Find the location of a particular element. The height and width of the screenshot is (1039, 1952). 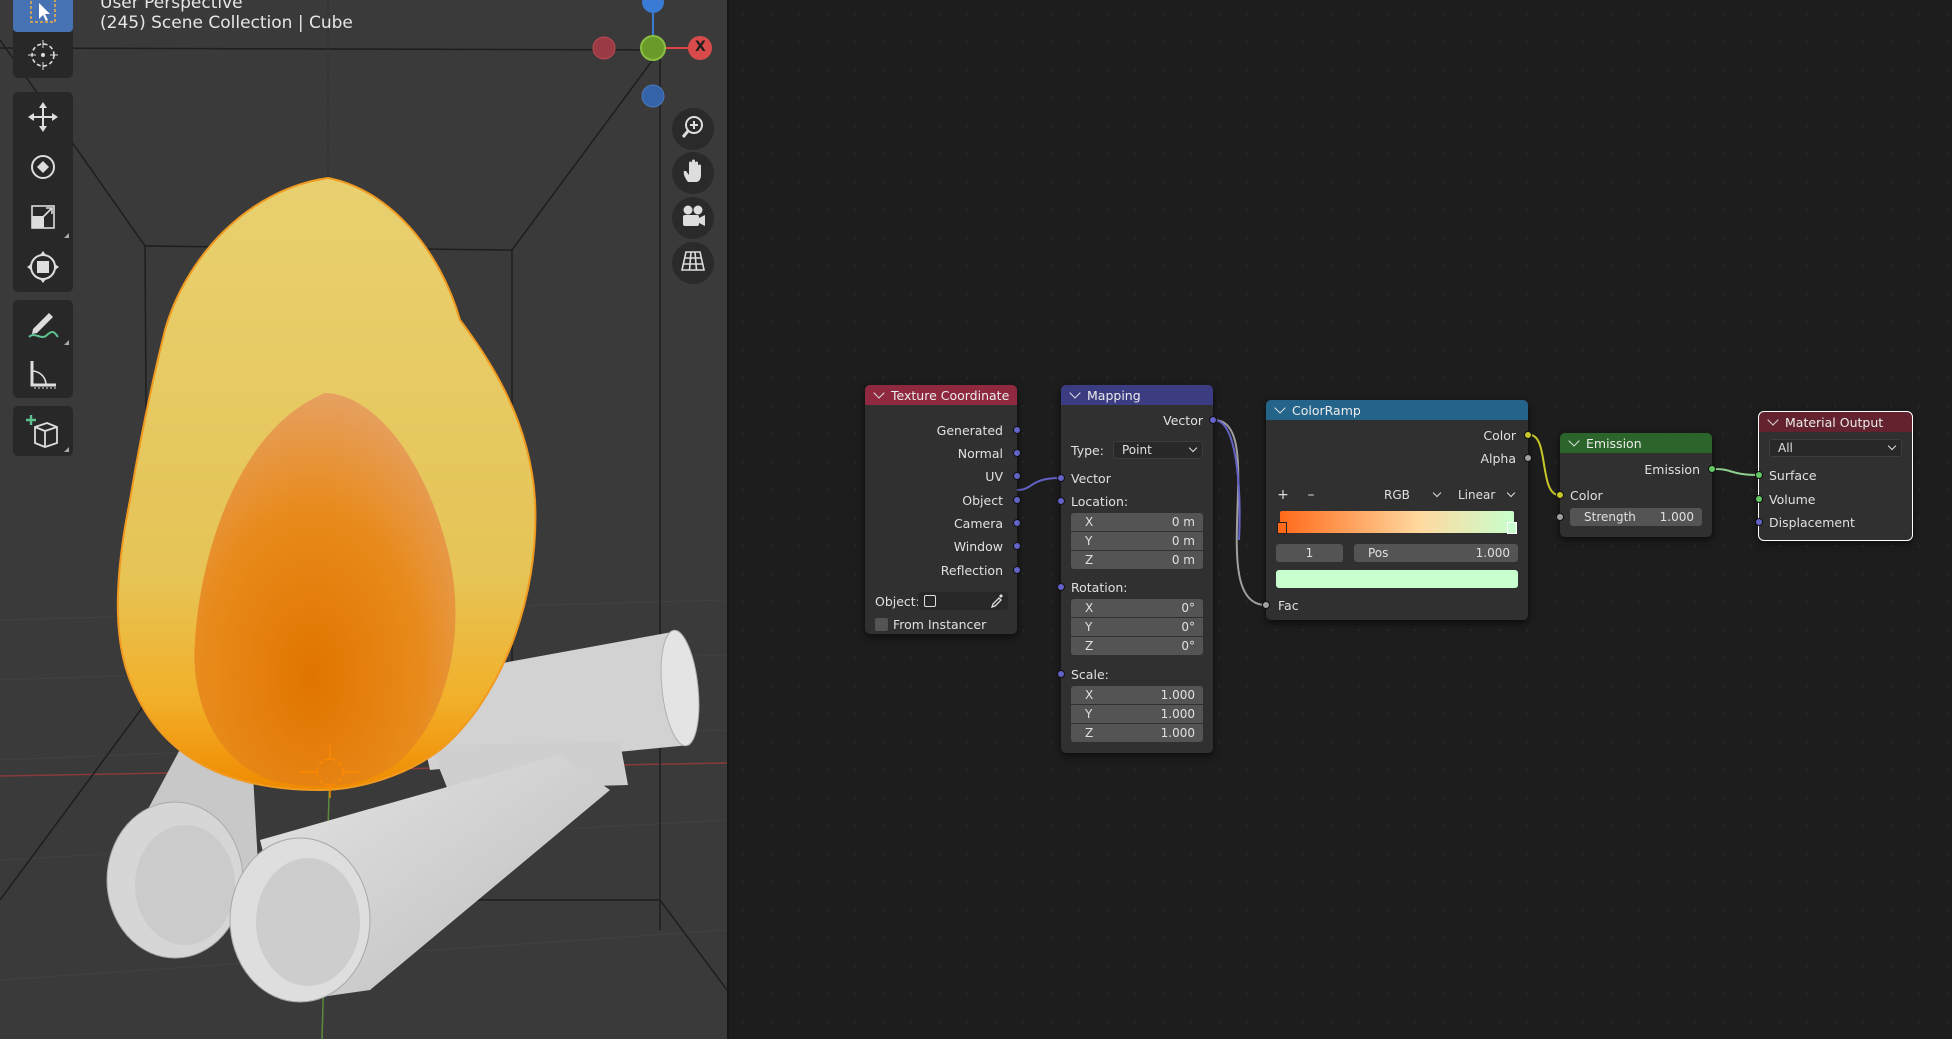

socket-displacement-in is located at coordinates (1759, 522).